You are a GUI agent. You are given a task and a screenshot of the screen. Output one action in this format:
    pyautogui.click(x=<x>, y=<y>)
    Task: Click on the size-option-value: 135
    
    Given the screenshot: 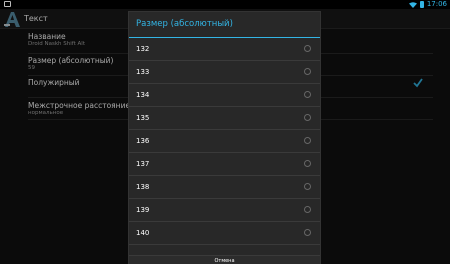 What is the action you would take?
    pyautogui.click(x=143, y=118)
    